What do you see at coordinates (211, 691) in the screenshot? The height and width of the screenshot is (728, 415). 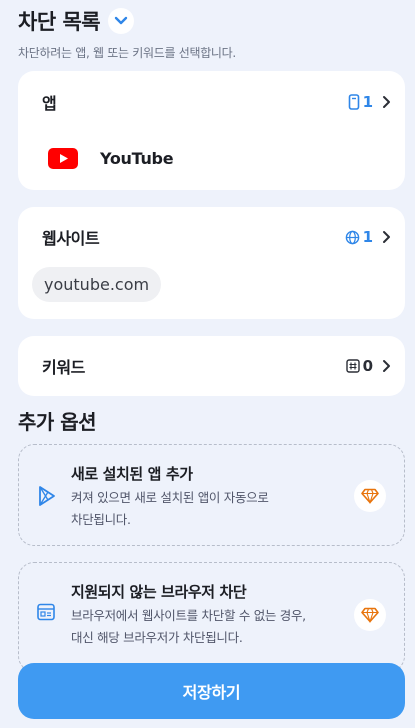 I see `save-button: 저장하기` at bounding box center [211, 691].